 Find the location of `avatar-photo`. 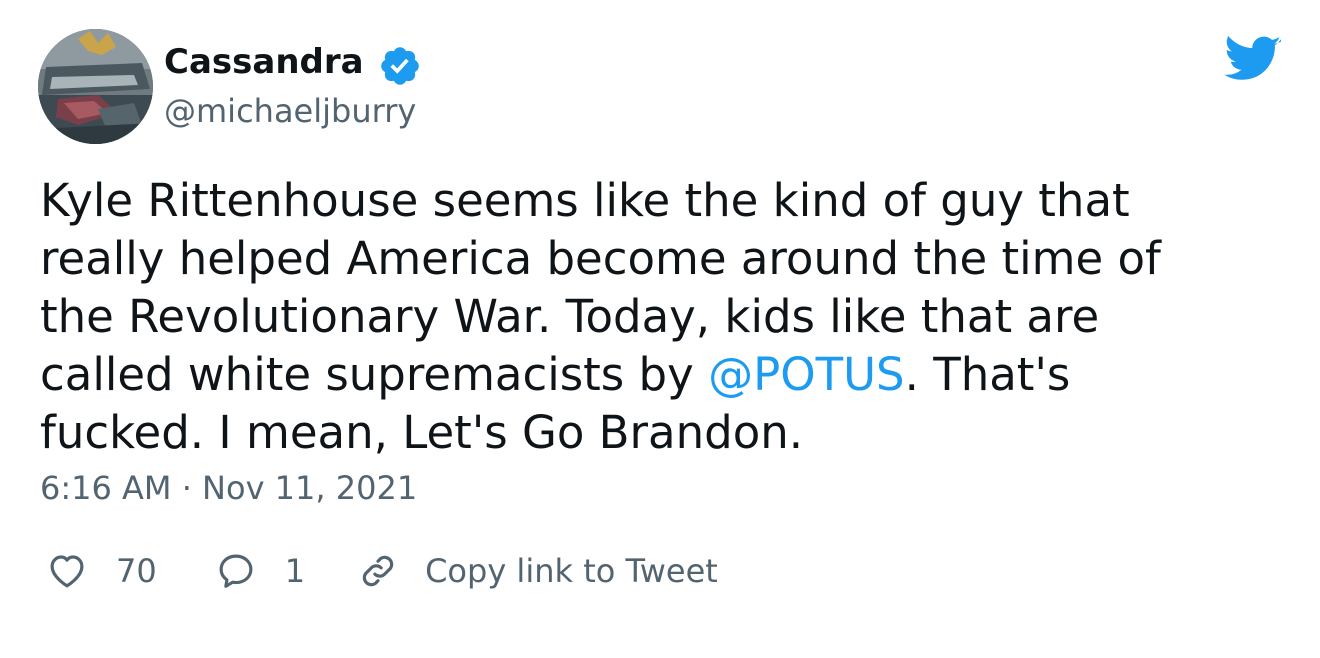

avatar-photo is located at coordinates (95, 86).